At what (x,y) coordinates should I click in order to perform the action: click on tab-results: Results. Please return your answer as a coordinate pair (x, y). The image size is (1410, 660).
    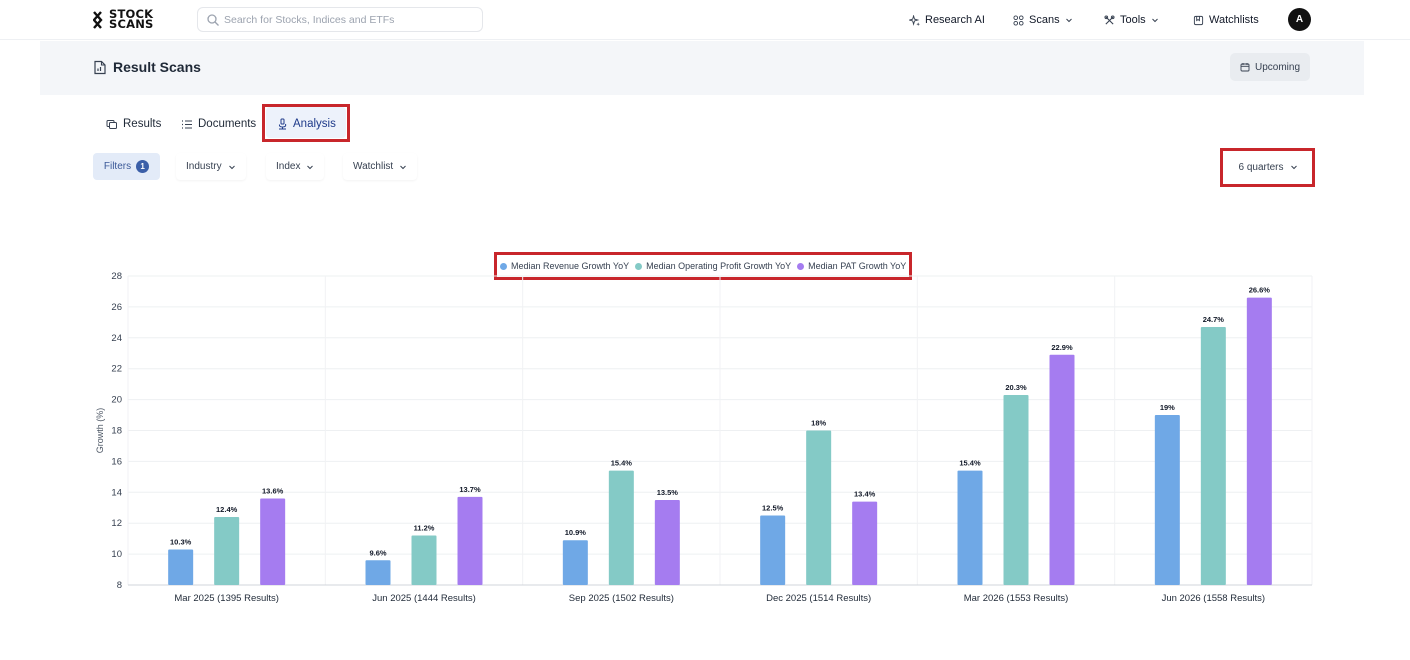
    Looking at the image, I should click on (133, 124).